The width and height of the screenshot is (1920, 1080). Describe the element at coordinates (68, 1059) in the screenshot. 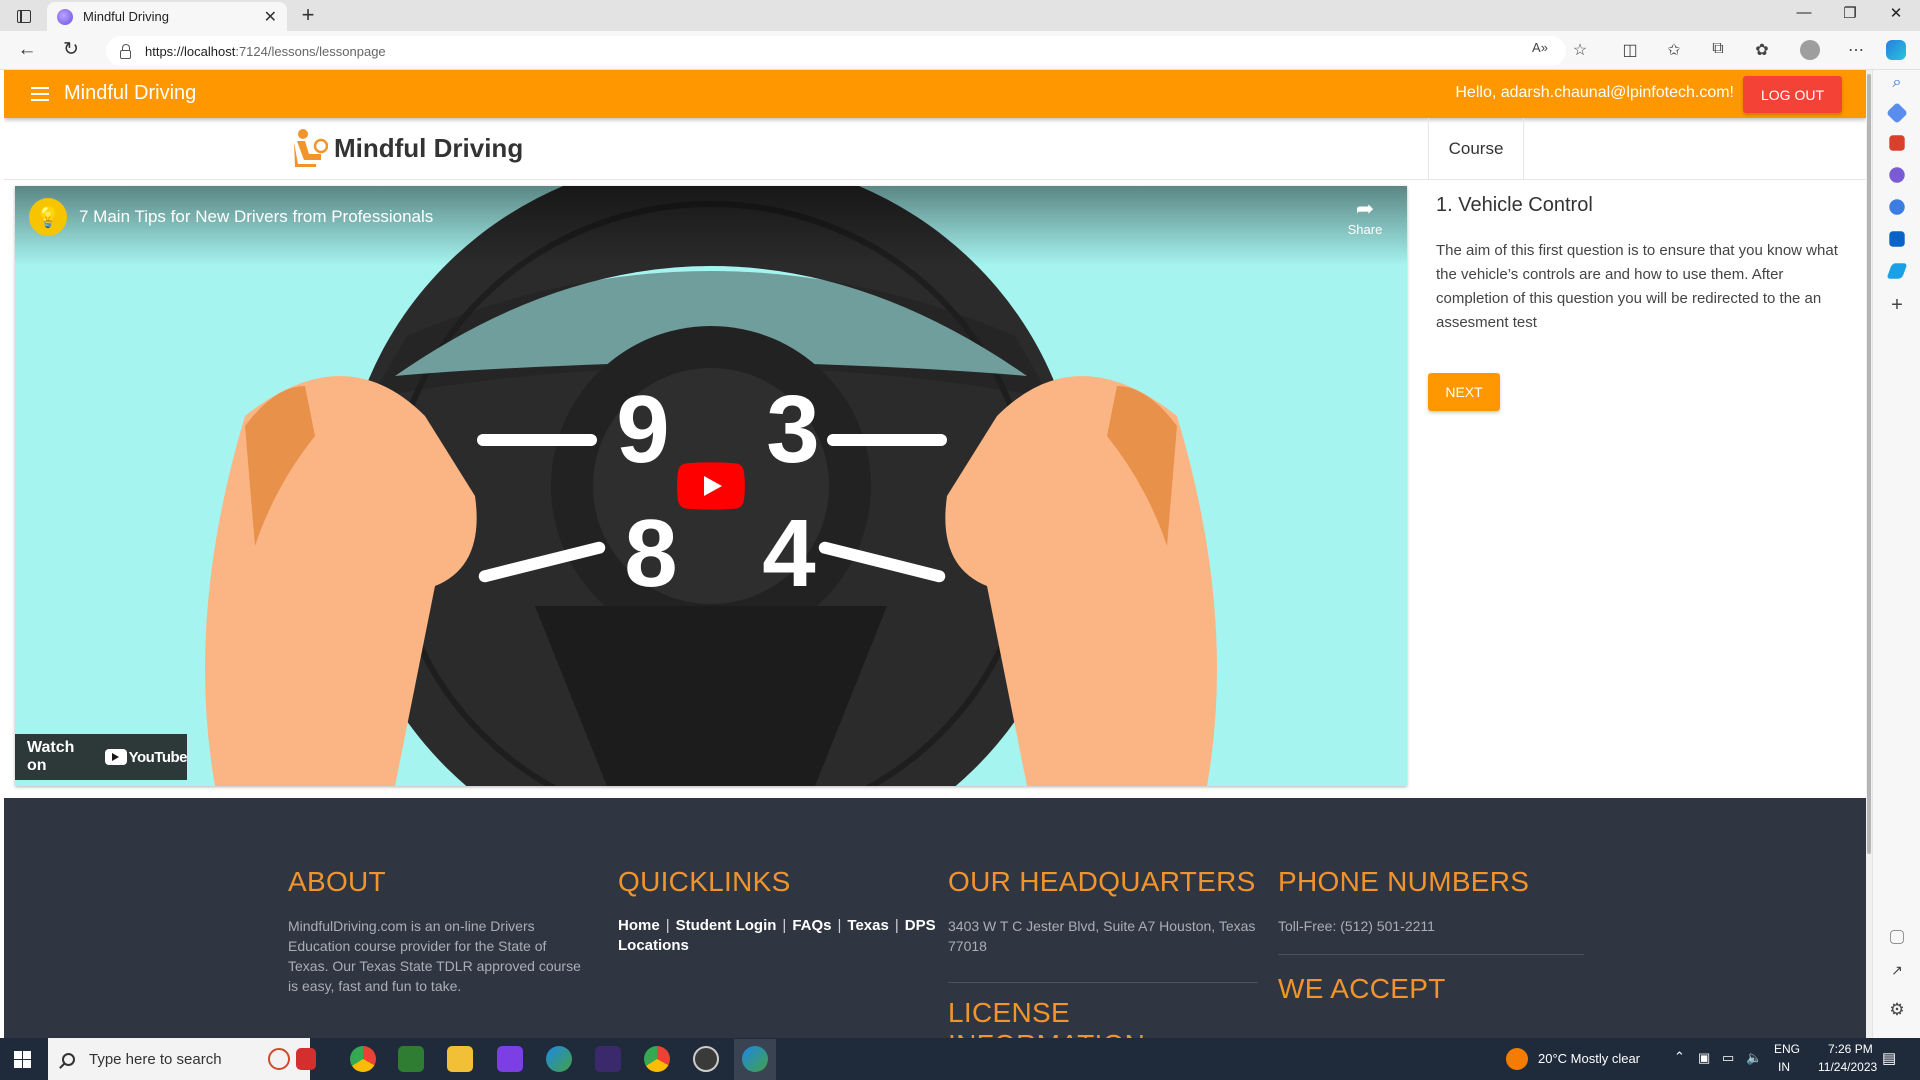

I see `search-icon` at that location.